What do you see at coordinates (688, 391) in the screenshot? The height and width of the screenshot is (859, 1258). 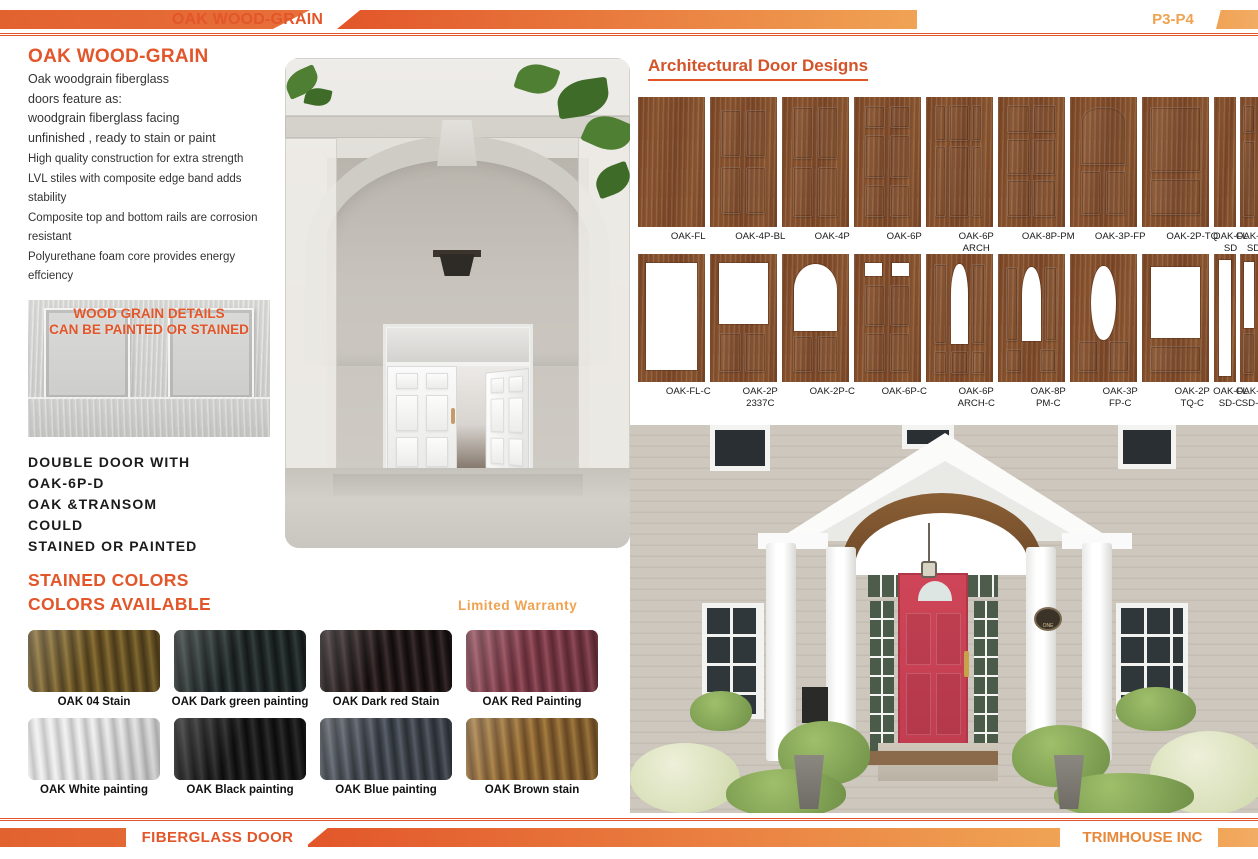 I see `door-label-line: OAK-FL-C` at bounding box center [688, 391].